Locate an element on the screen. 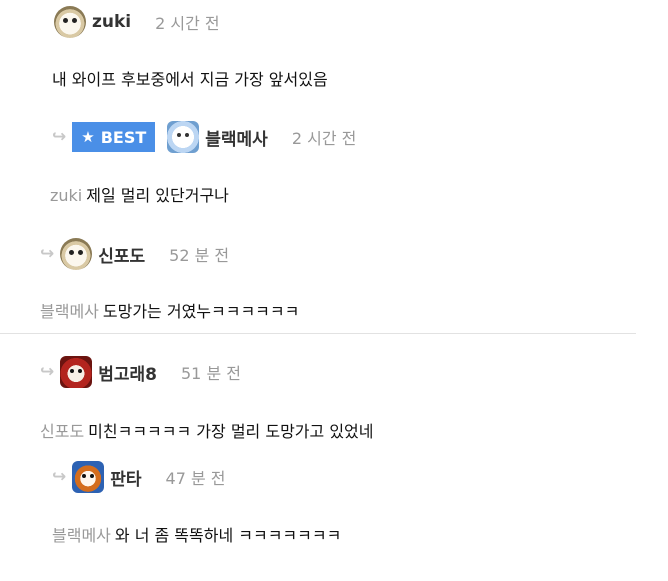  comment-body: 미친ㅋㅋㅋㅋㅋ 가장 멀리 도망가고 있었네 is located at coordinates (231, 431).